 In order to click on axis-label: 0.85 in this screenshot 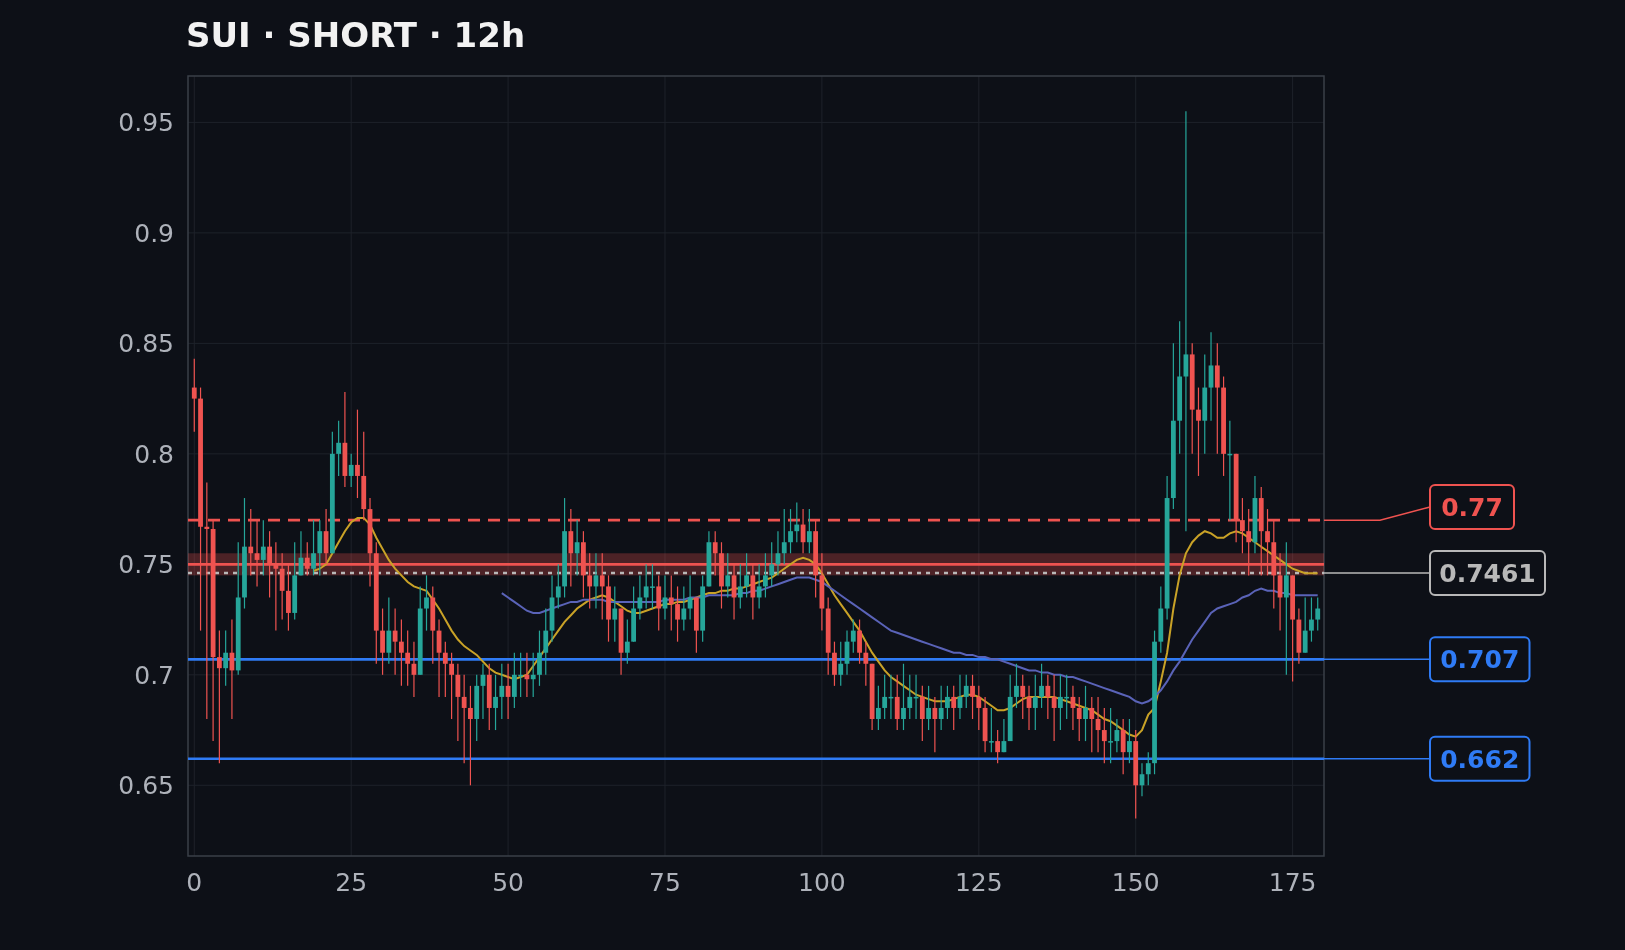, I will do `click(146, 344)`.